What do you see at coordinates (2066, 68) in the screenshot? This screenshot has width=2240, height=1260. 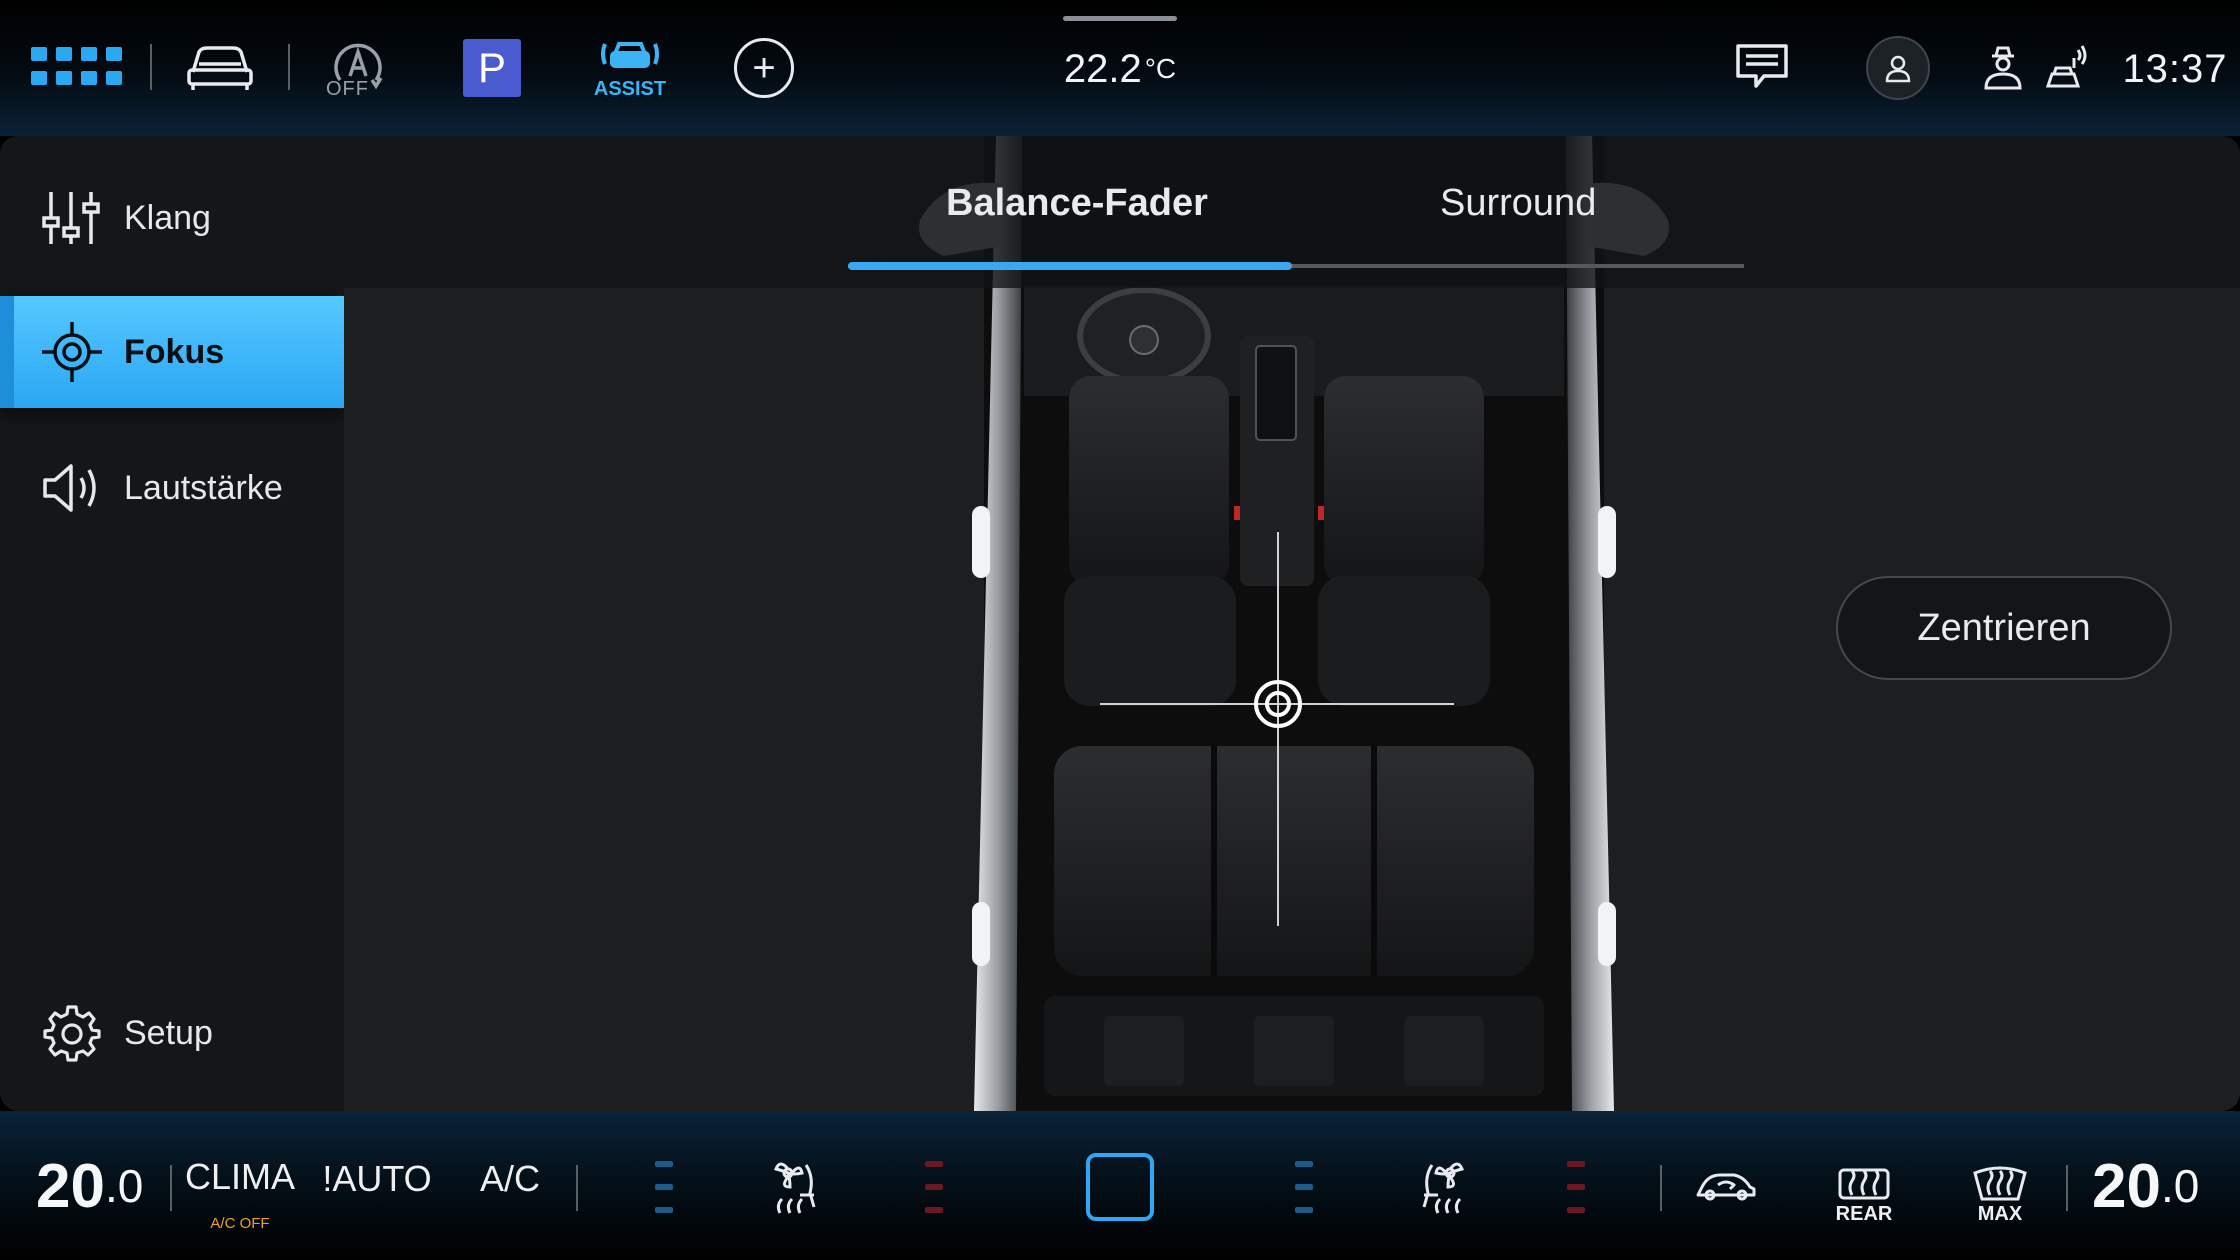 I see `connectivity-icon` at bounding box center [2066, 68].